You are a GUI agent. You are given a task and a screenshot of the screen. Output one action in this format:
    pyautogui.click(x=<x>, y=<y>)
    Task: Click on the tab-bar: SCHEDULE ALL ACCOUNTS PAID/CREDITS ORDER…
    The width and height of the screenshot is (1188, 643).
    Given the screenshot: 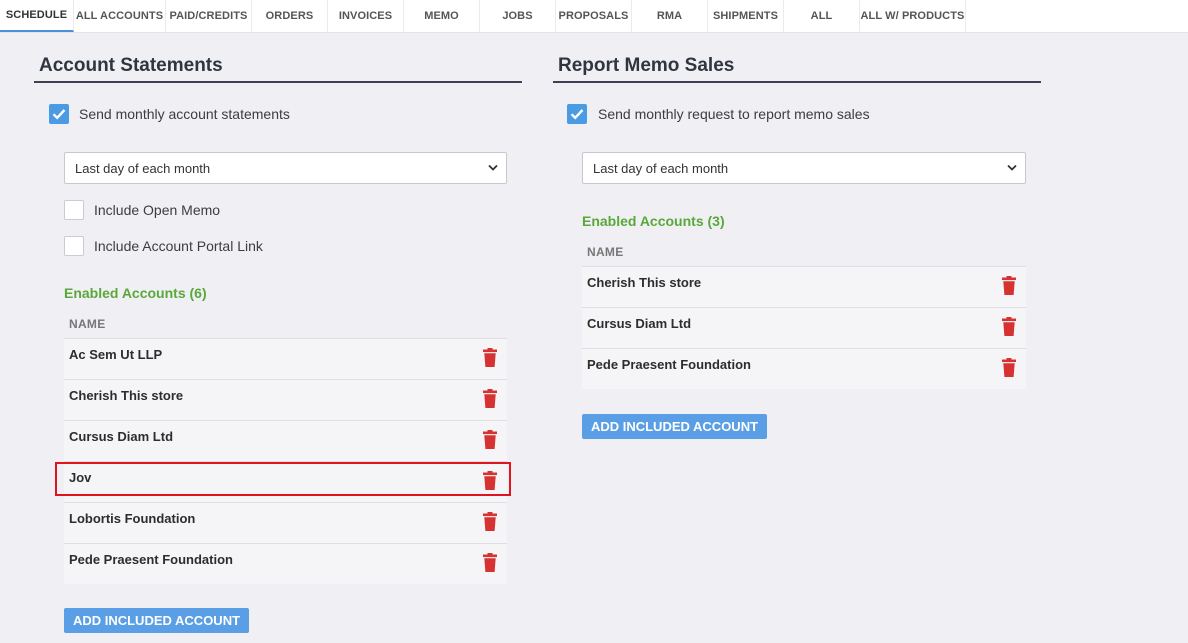 What is the action you would take?
    pyautogui.click(x=594, y=16)
    